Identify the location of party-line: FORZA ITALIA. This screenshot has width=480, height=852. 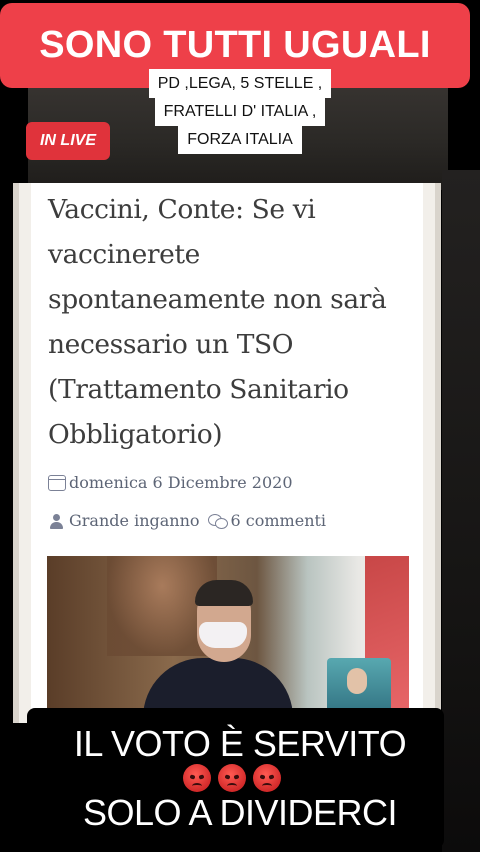
(240, 139).